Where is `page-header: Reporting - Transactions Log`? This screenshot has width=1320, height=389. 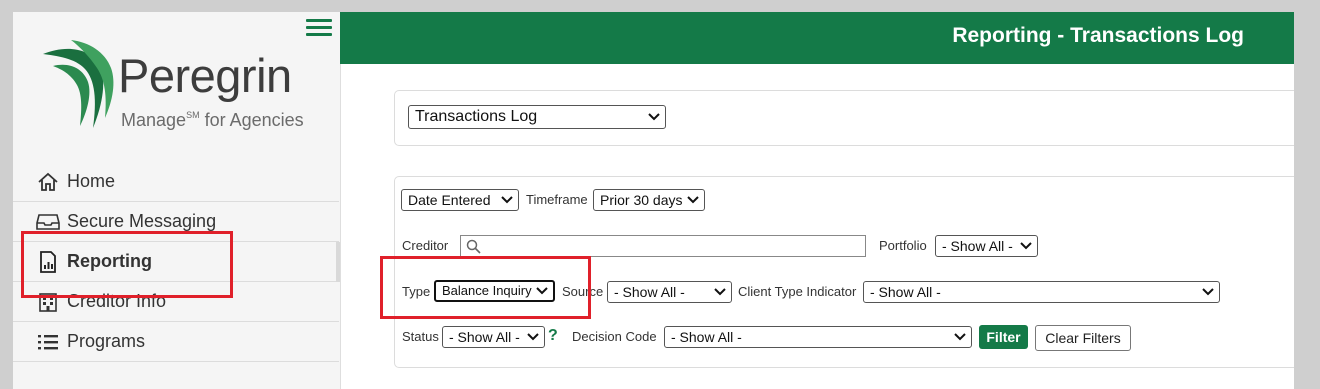
page-header: Reporting - Transactions Log is located at coordinates (817, 38).